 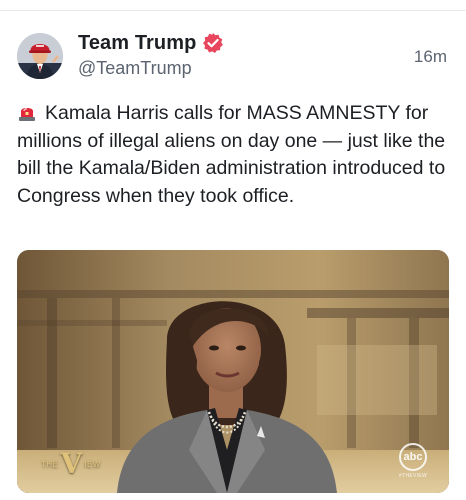 I want to click on network-logo: abc #THEVIEW, so click(x=413, y=461).